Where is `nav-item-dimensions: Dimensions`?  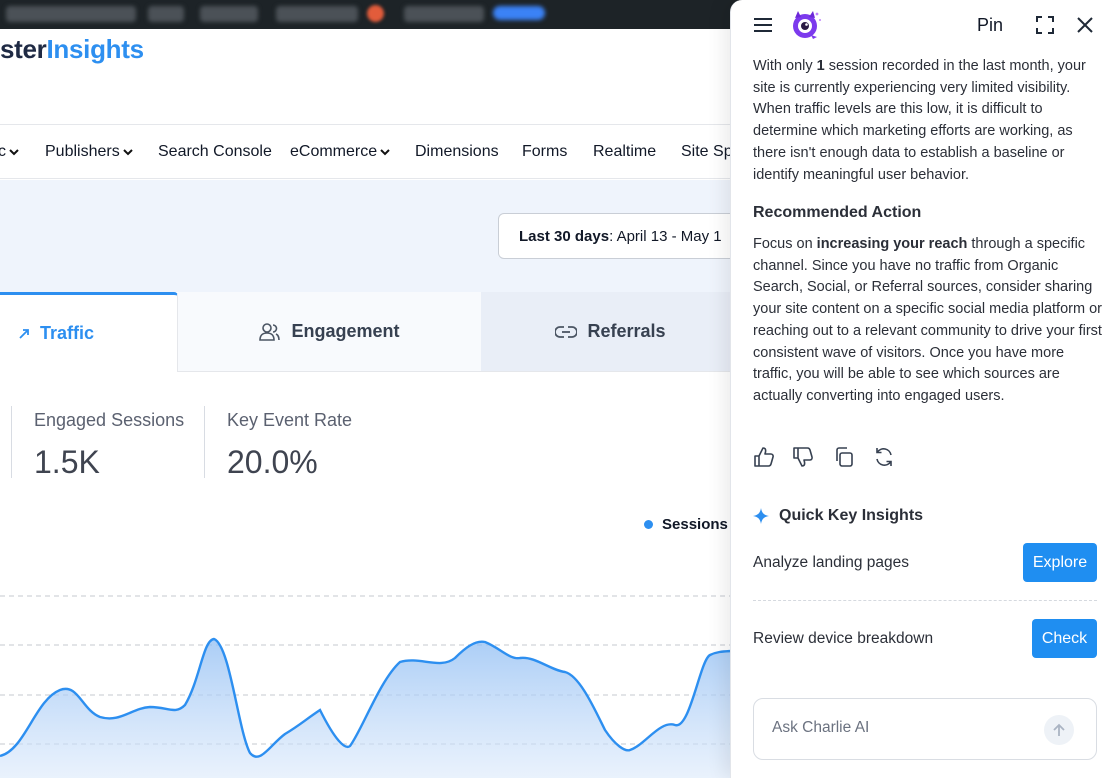
nav-item-dimensions: Dimensions is located at coordinates (457, 152).